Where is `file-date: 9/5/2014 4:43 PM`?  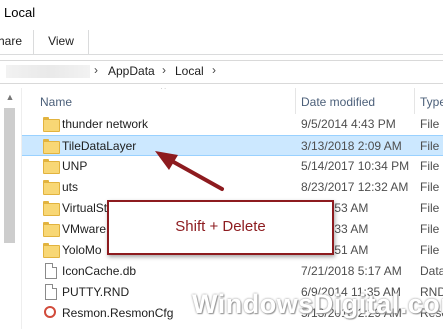
file-date: 9/5/2014 4:43 PM is located at coordinates (348, 124).